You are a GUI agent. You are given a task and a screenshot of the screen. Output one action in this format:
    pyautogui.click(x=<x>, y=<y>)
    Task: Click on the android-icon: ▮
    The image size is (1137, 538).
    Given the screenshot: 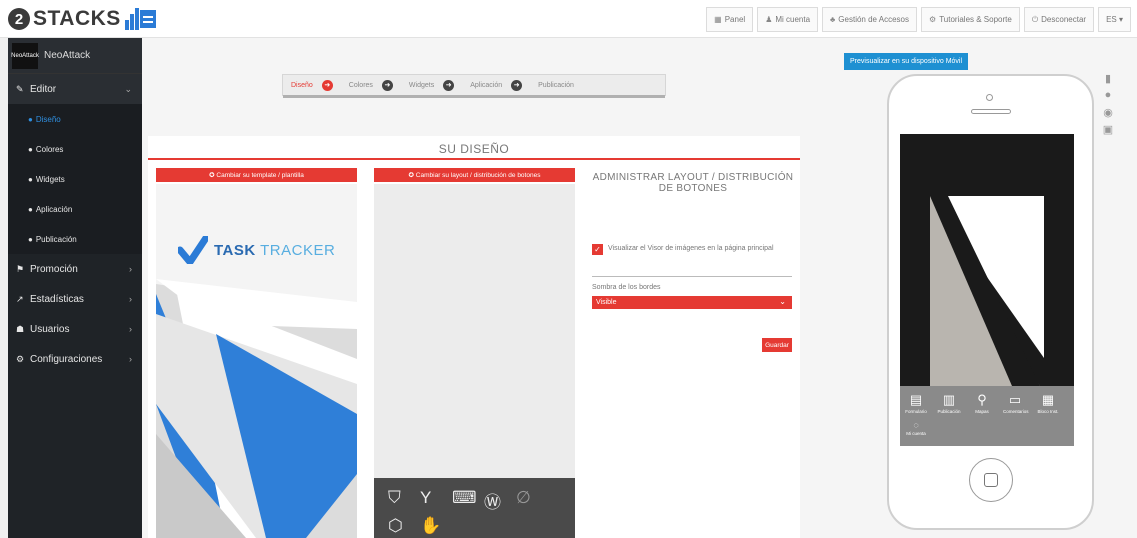 What is the action you would take?
    pyautogui.click(x=1108, y=78)
    